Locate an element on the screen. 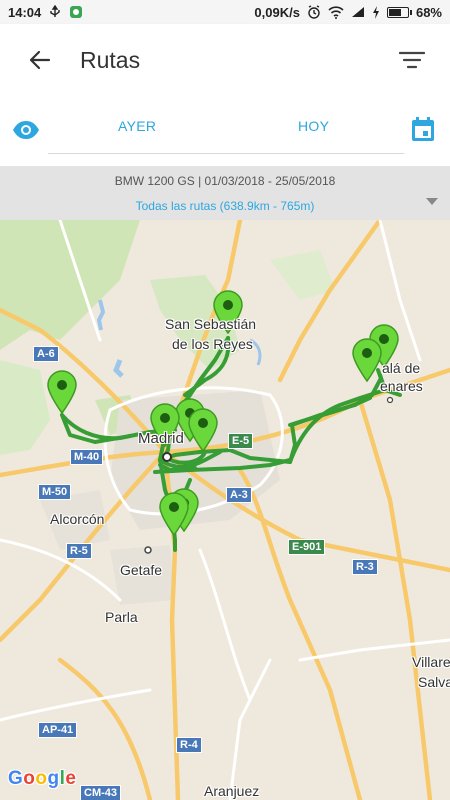  filter-button is located at coordinates (412, 60).